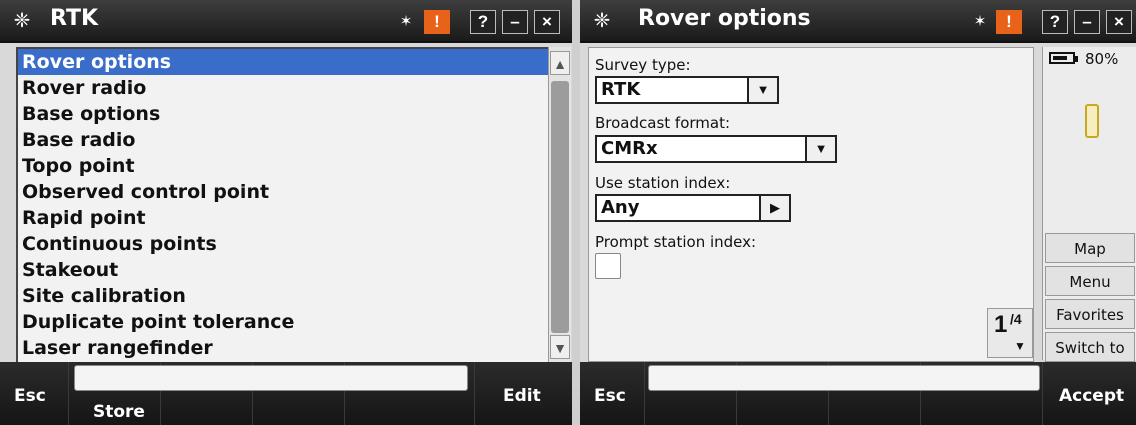 This screenshot has width=1136, height=425. Describe the element at coordinates (576, 212) in the screenshot. I see `panel-divider` at that location.